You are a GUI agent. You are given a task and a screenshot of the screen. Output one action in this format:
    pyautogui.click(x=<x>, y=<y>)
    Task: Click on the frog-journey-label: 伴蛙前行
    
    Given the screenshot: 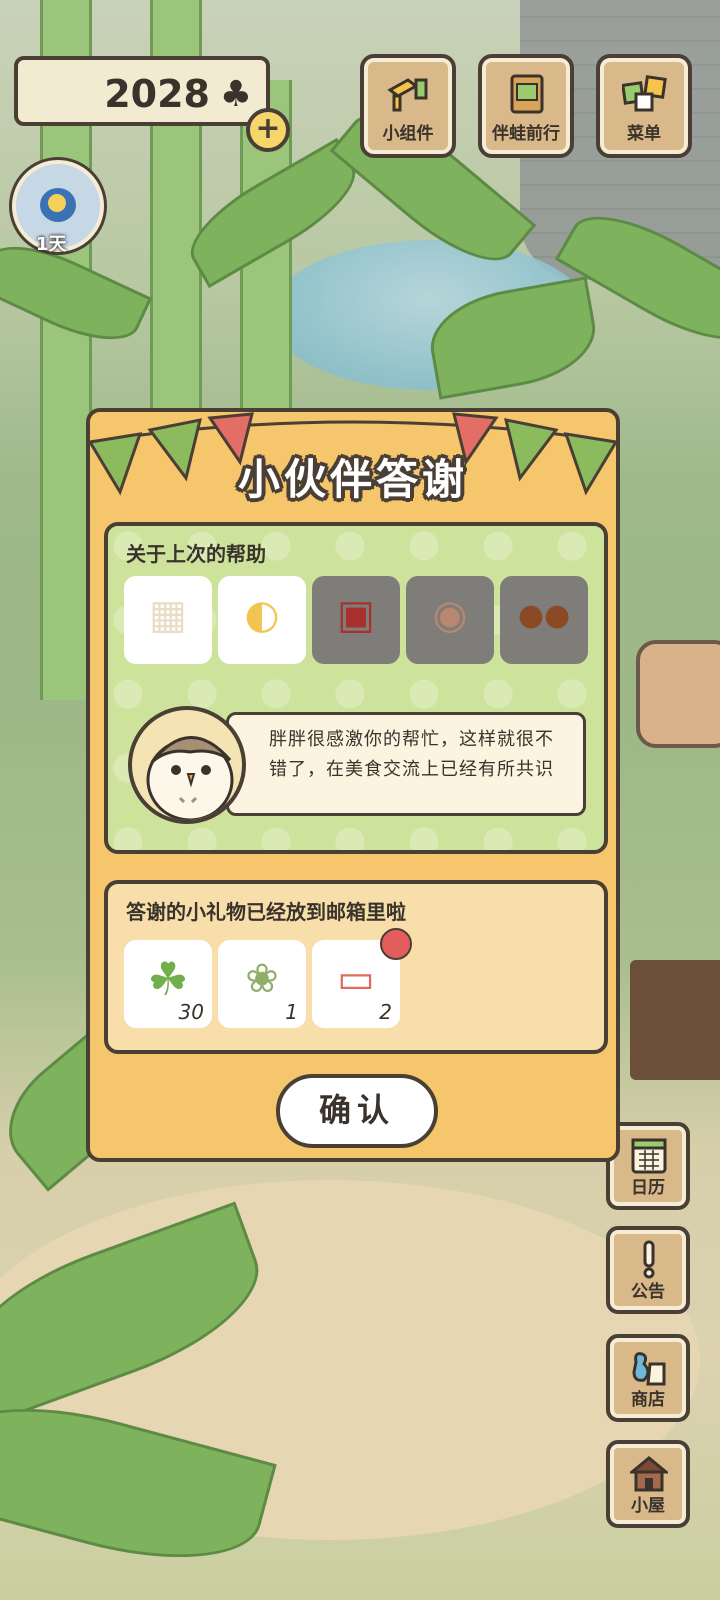 What is the action you would take?
    pyautogui.click(x=526, y=134)
    